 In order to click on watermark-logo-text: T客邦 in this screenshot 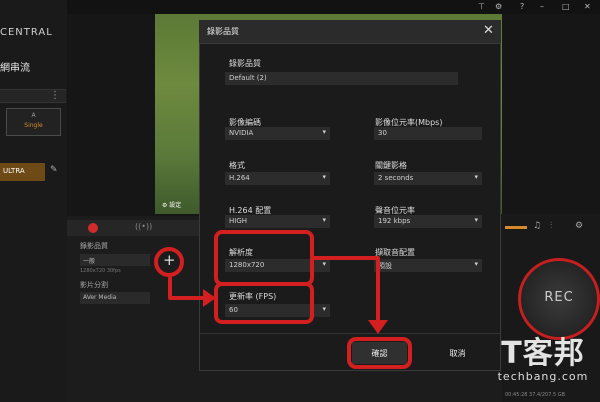, I will do `click(543, 353)`.